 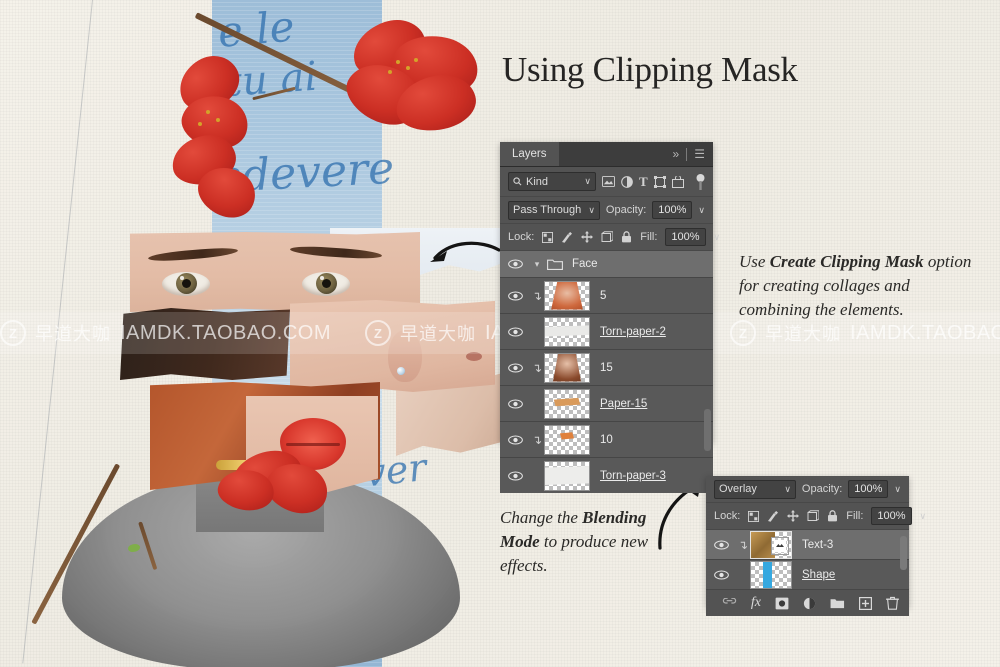 I want to click on annotation-blending-pre: Change the, so click(x=541, y=517).